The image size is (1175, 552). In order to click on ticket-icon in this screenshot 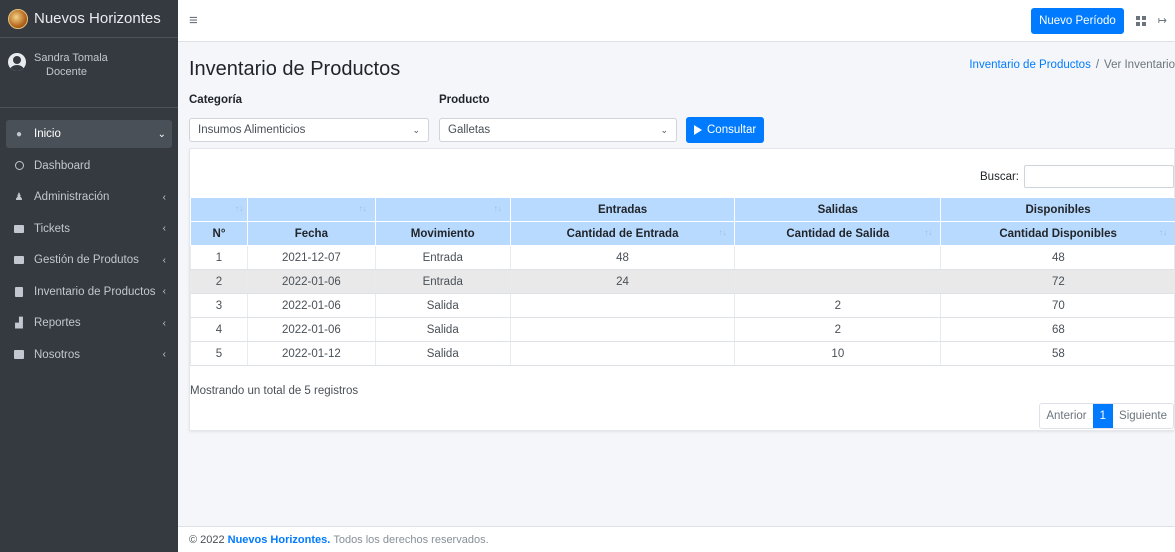, I will do `click(19, 228)`.